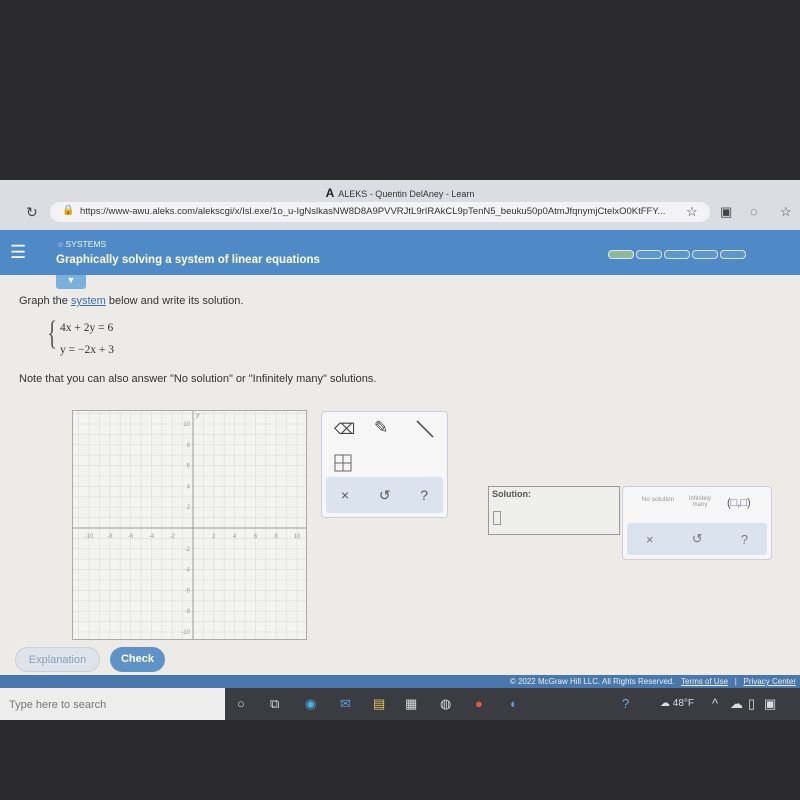 The image size is (800, 800). What do you see at coordinates (411, 704) in the screenshot?
I see `store-icon: ▦` at bounding box center [411, 704].